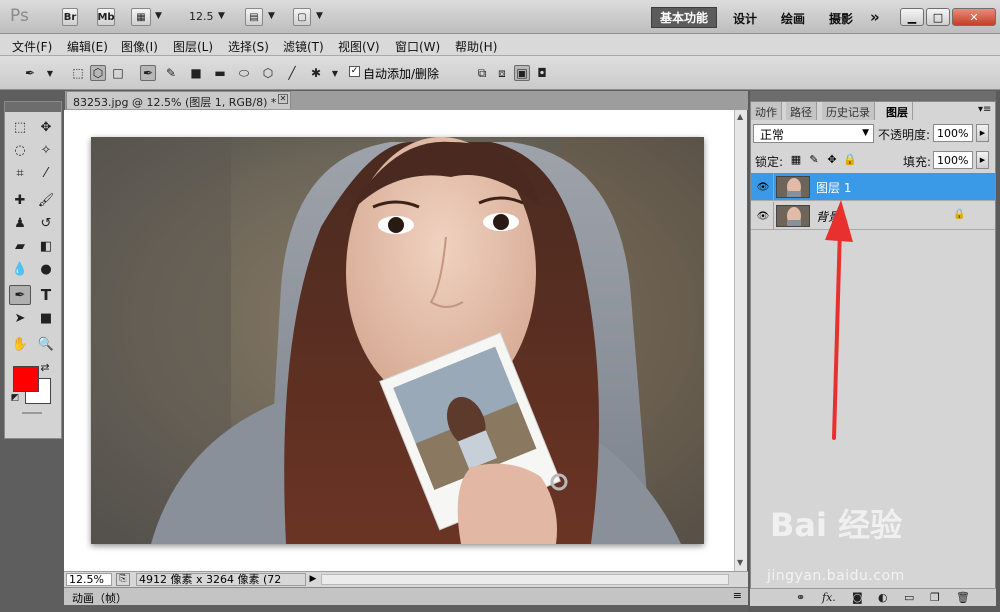  Describe the element at coordinates (359, 46) in the screenshot. I see `menu-view: 视图(V)` at that location.